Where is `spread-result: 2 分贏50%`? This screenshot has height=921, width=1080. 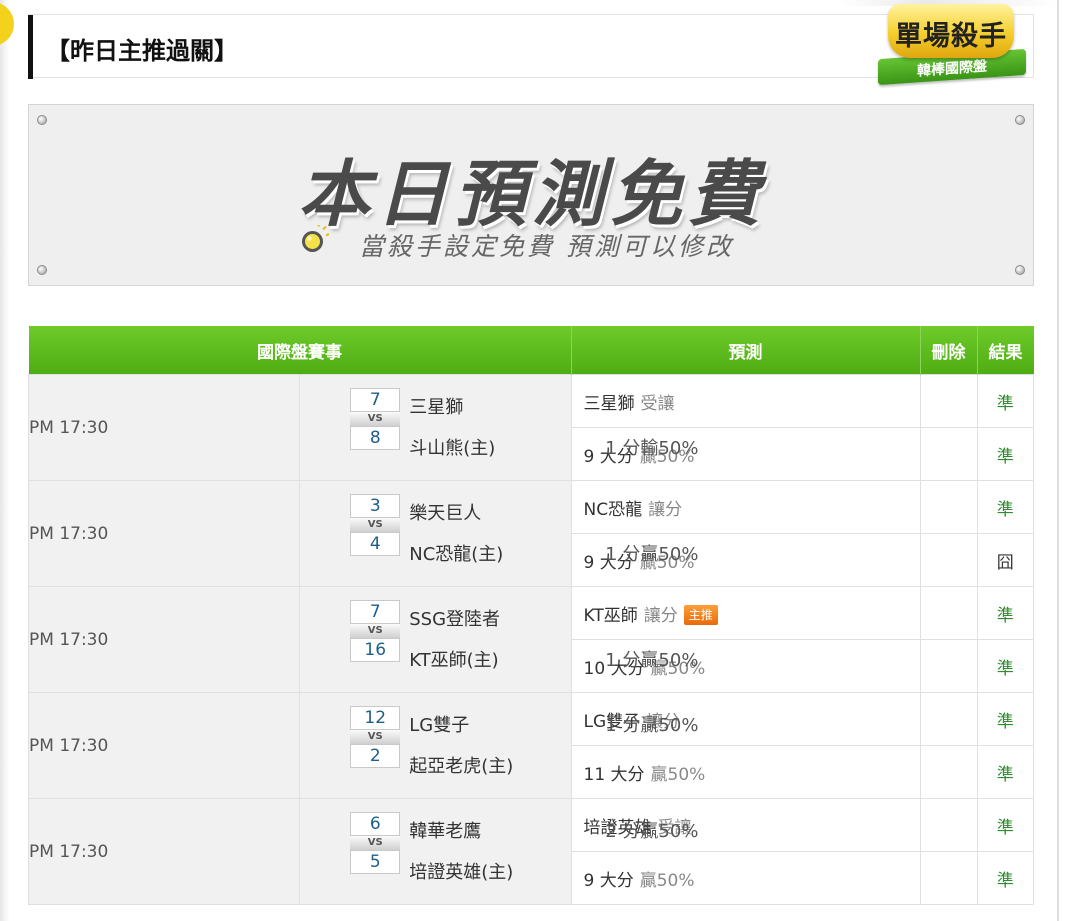 spread-result: 2 分贏50% is located at coordinates (652, 831).